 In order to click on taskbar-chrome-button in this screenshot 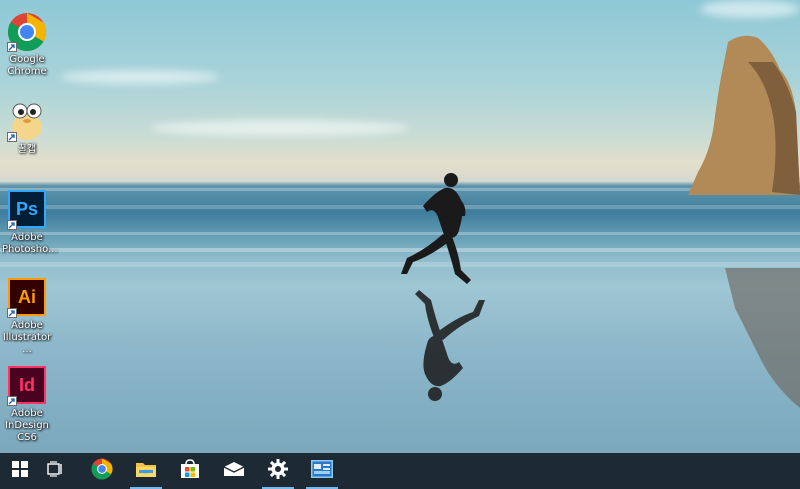, I will do `click(102, 471)`.